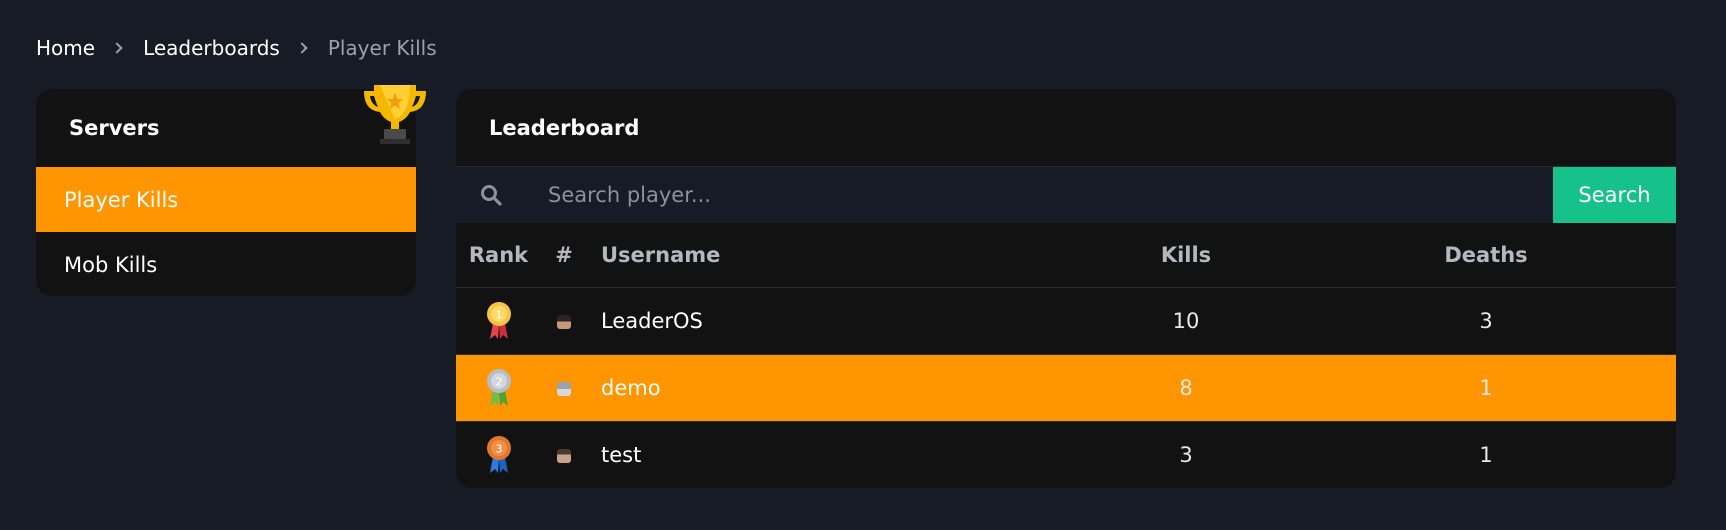 The height and width of the screenshot is (530, 1726). I want to click on username-cell: LeaderOS, so click(831, 321).